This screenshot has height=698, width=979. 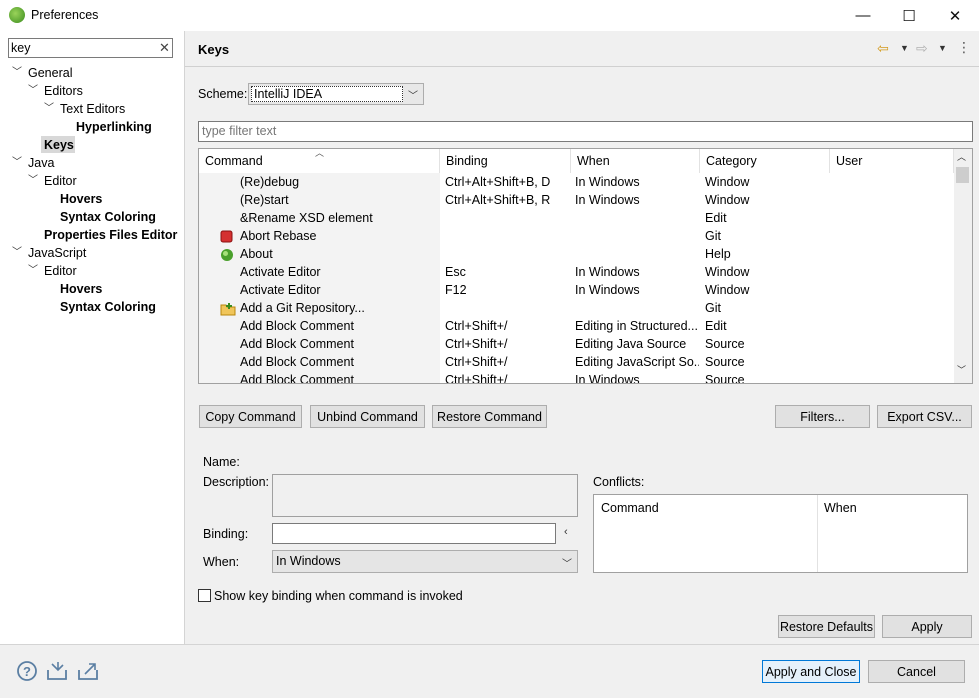 What do you see at coordinates (961, 156) in the screenshot?
I see `scroll-up-icon: ︿` at bounding box center [961, 156].